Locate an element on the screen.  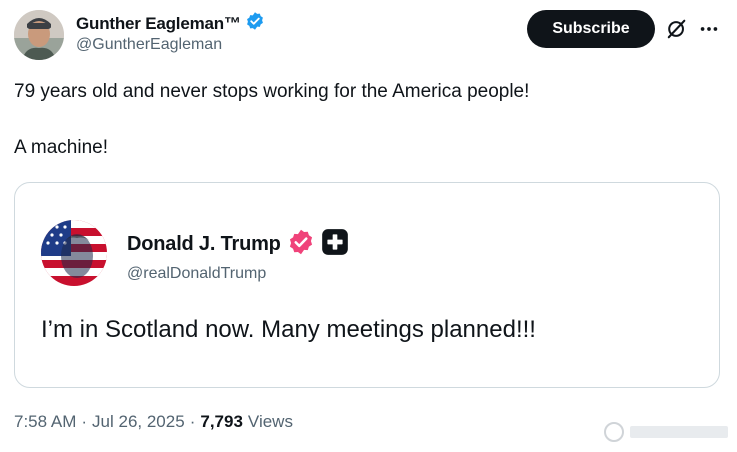
author-avatar is located at coordinates (39, 35).